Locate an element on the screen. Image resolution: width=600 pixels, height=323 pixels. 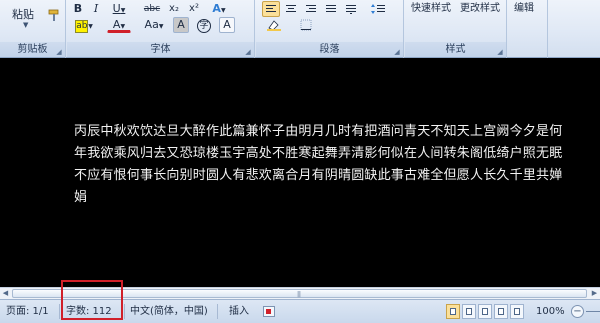
align-right-icon is located at coordinates (311, 8).